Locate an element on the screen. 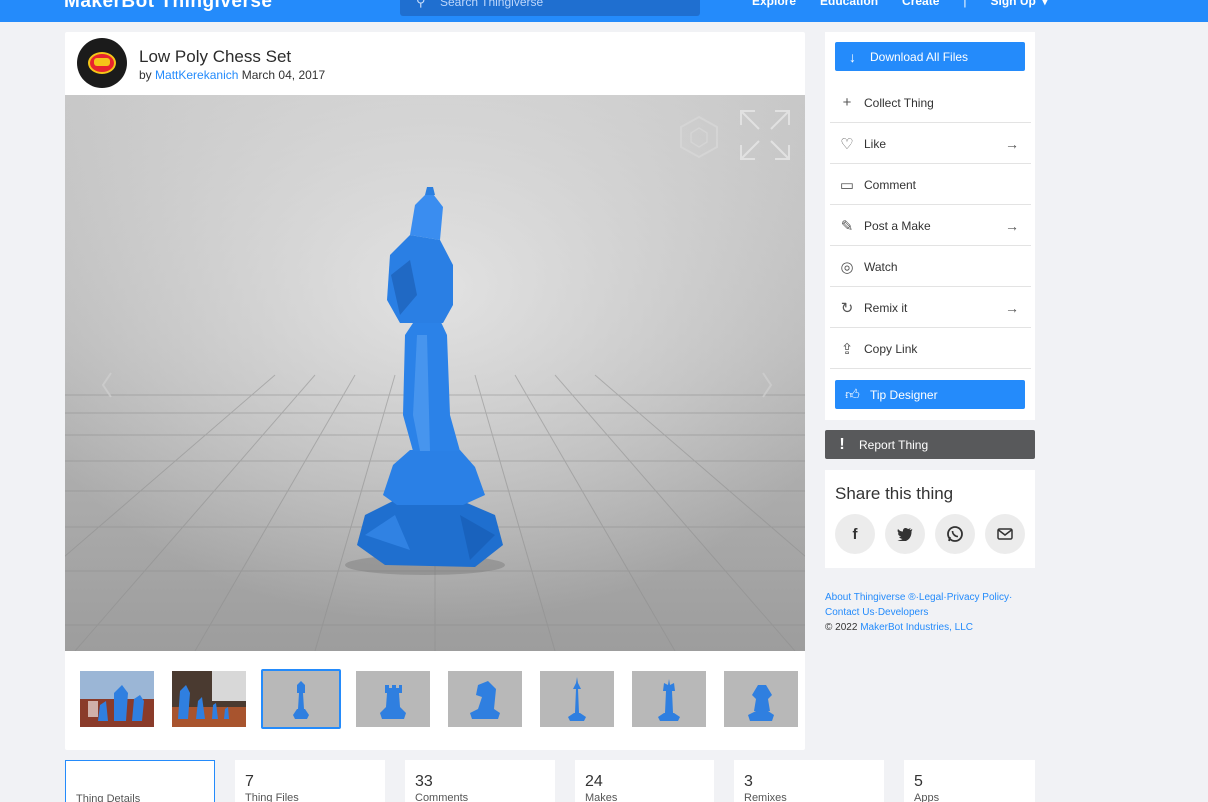 This screenshot has width=1208, height=802. footer-legal: Legal is located at coordinates (931, 597).